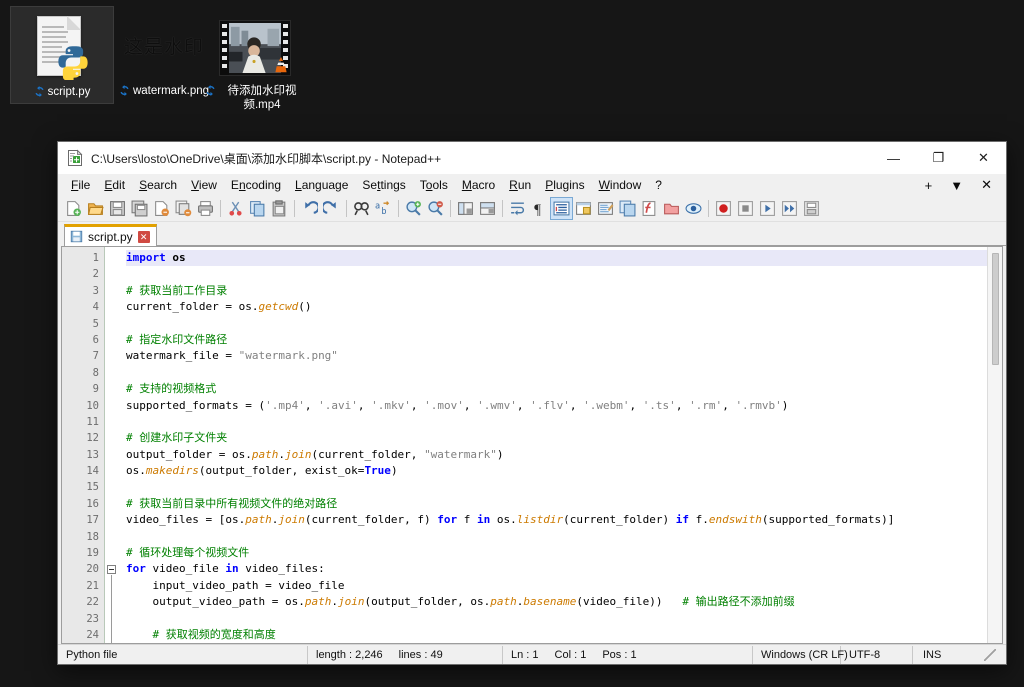  I want to click on replace-icon: ab, so click(383, 208).